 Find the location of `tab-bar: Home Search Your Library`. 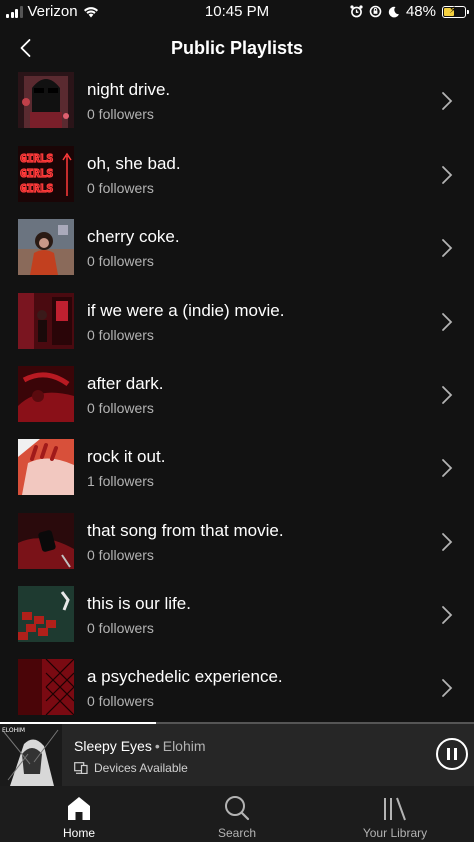

tab-bar: Home Search Your Library is located at coordinates (237, 814).